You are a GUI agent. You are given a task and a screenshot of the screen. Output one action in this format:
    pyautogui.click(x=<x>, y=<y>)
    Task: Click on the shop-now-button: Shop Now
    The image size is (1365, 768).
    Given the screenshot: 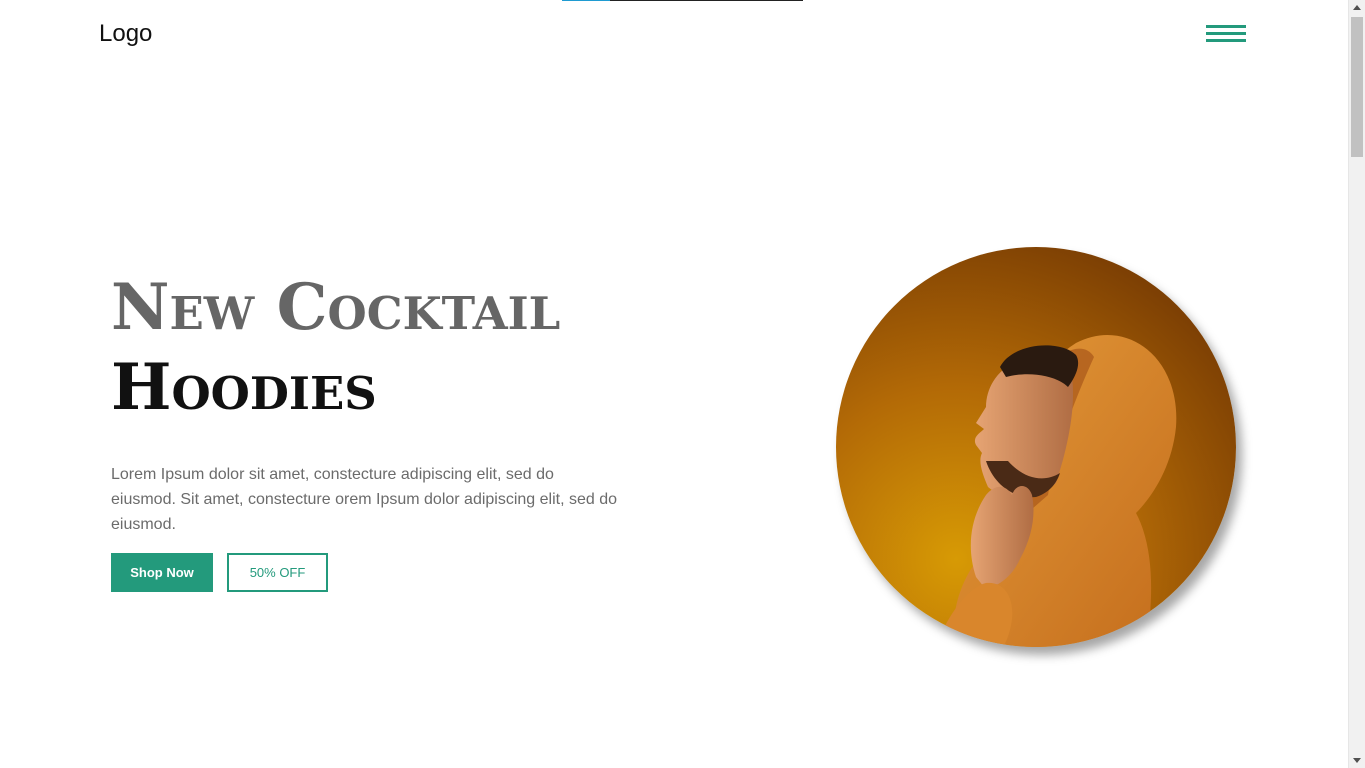 What is the action you would take?
    pyautogui.click(x=162, y=572)
    